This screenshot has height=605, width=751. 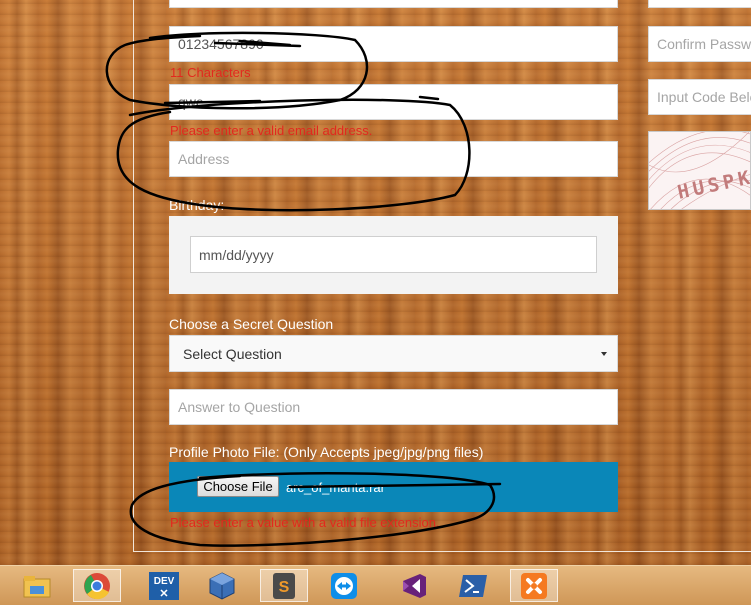 What do you see at coordinates (393, 102) in the screenshot?
I see `email-field: qwe` at bounding box center [393, 102].